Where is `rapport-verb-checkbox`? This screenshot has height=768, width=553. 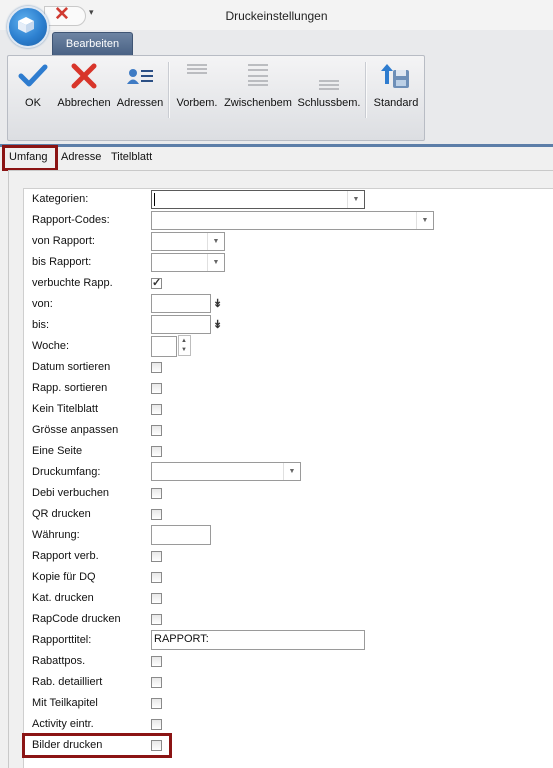
rapport-verb-checkbox is located at coordinates (156, 556).